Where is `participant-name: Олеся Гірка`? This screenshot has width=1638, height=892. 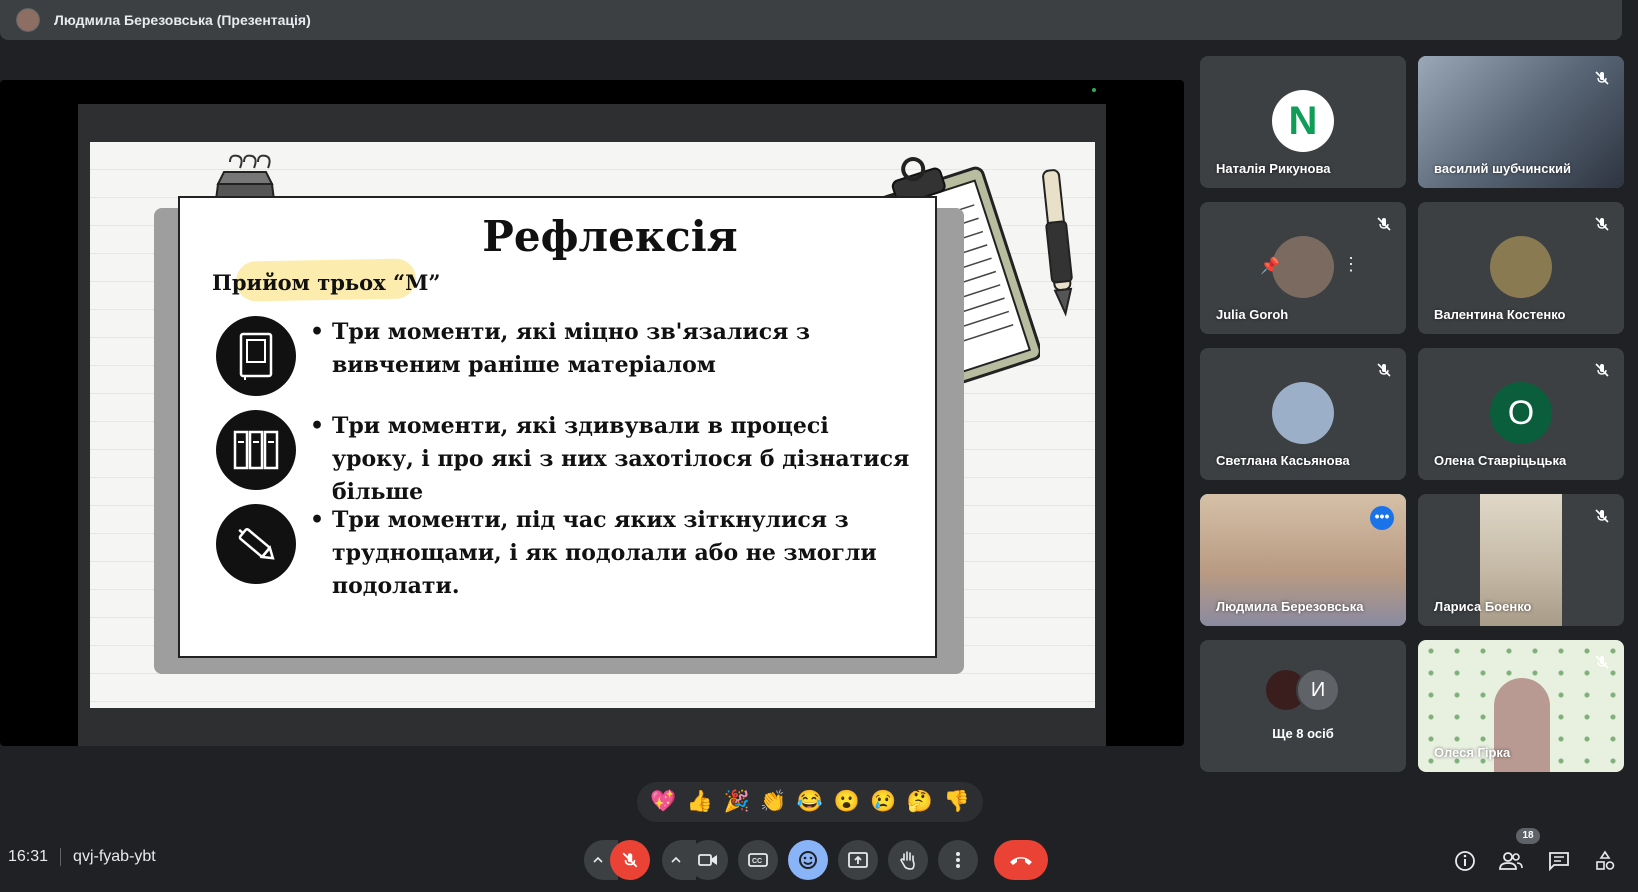
participant-name: Олеся Гірка is located at coordinates (1472, 752).